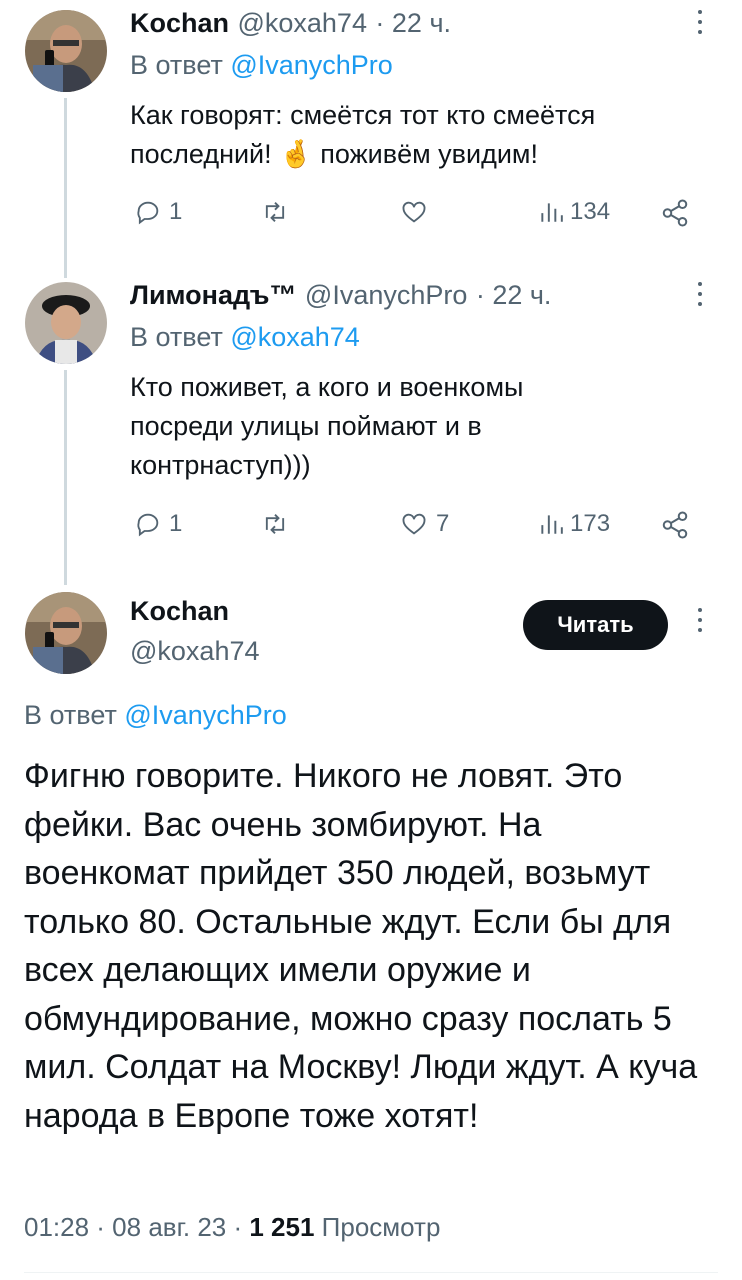 The height and width of the screenshot is (1280, 742). What do you see at coordinates (136, 1227) in the screenshot?
I see `main-timestamp: 01:28 · 08 авг. 23 ·` at bounding box center [136, 1227].